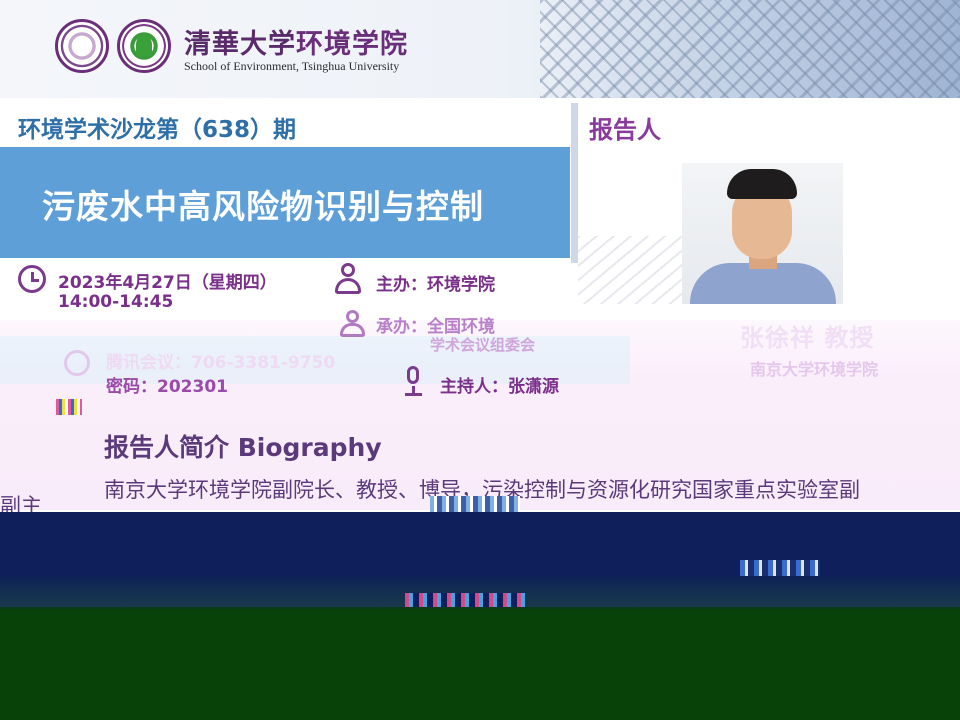  Describe the element at coordinates (348, 279) in the screenshot. I see `person-icon` at that location.